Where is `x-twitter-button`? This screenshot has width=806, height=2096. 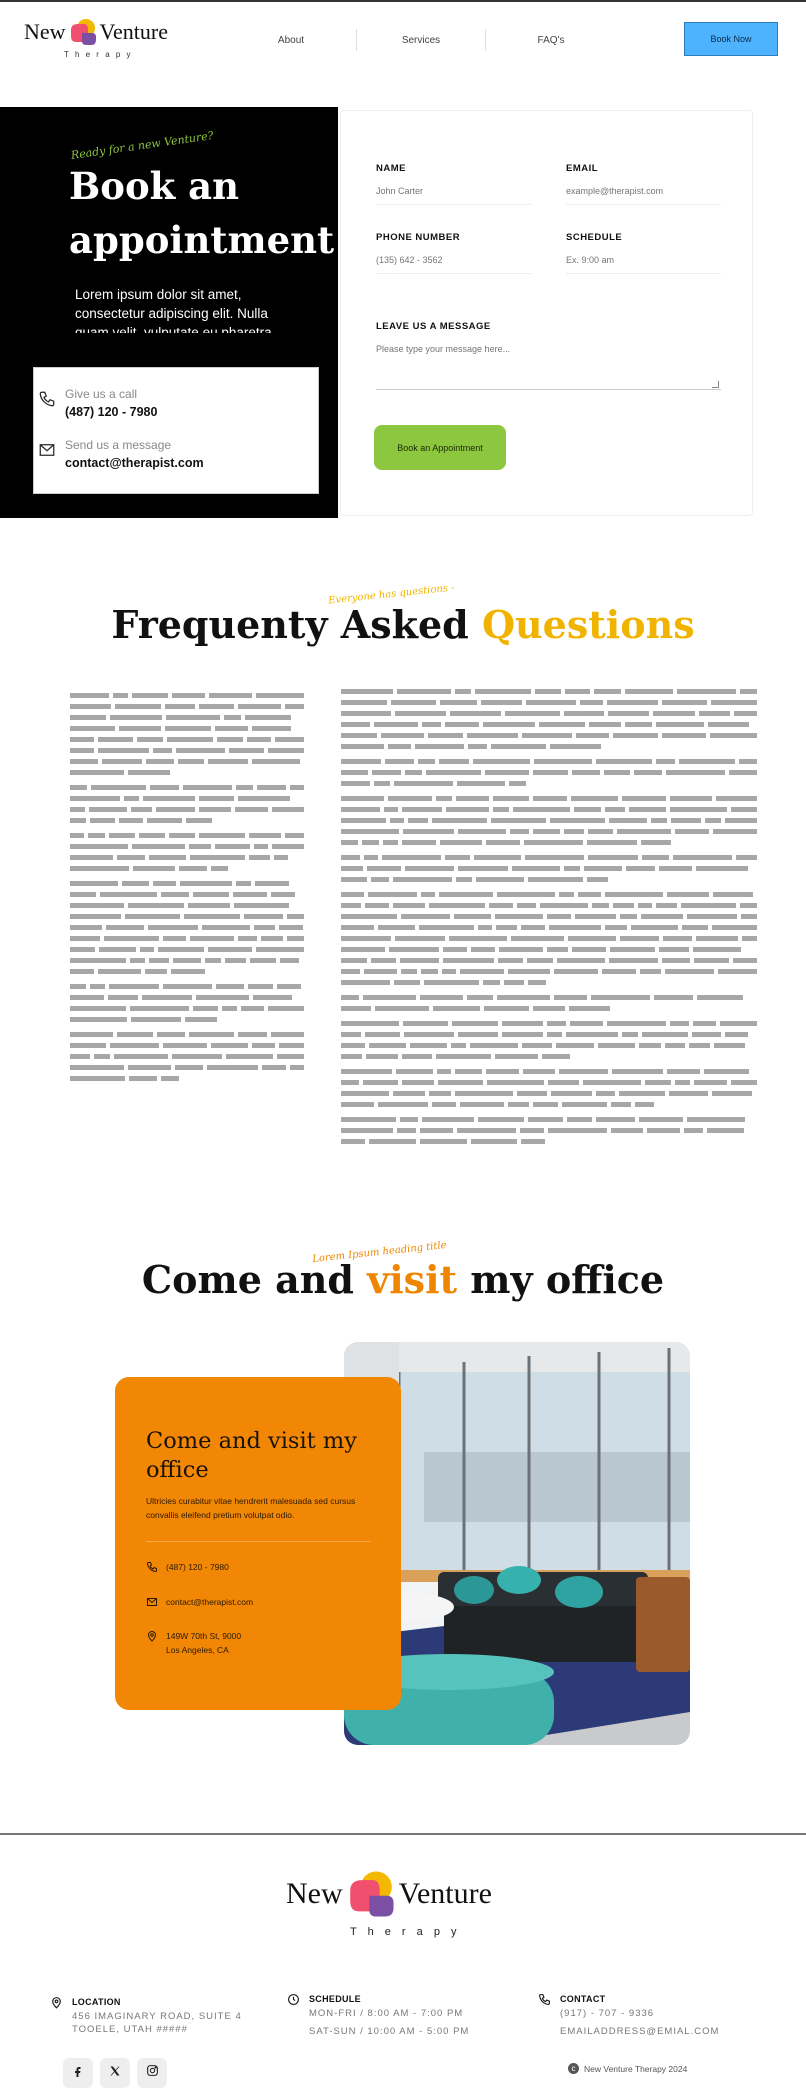 x-twitter-button is located at coordinates (115, 2073).